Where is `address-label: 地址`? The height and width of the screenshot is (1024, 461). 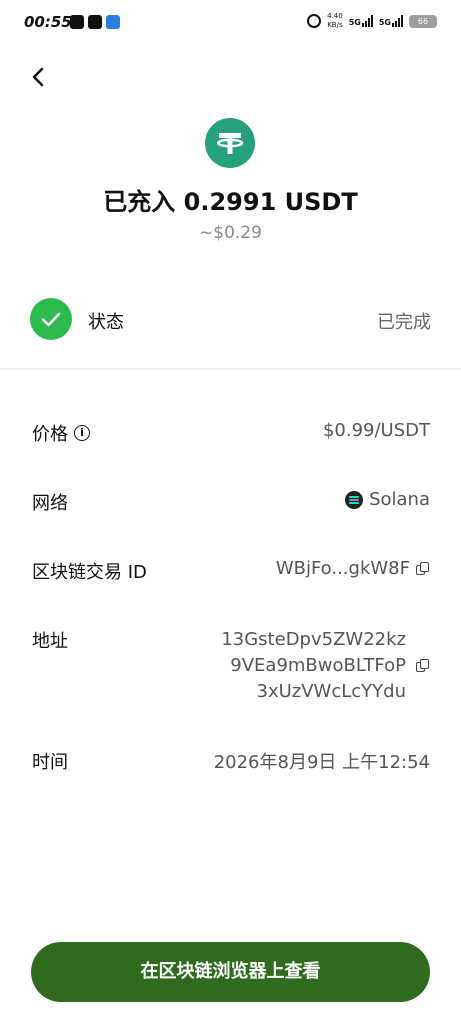
address-label: 地址 is located at coordinates (50, 641).